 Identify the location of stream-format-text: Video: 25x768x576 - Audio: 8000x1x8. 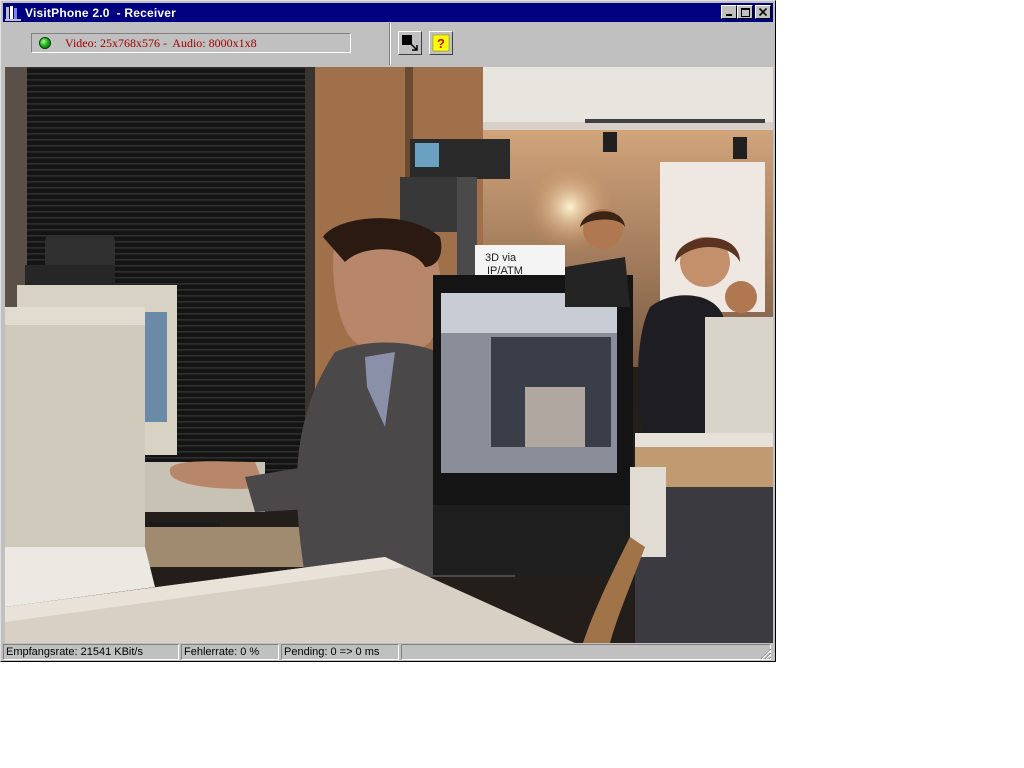
(161, 42).